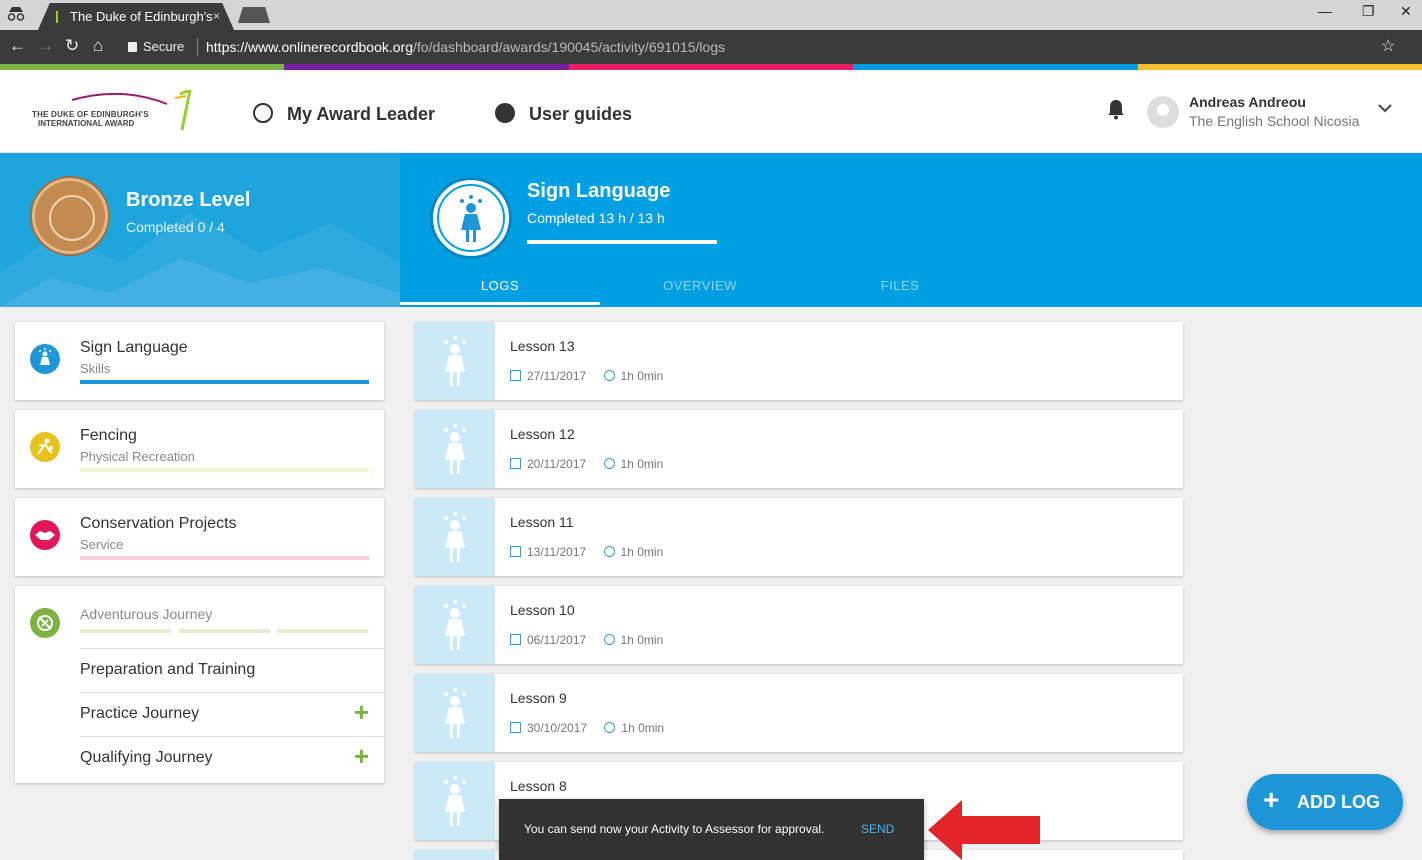  Describe the element at coordinates (199, 537) in the screenshot. I see `sidebar-item-conservation-projects: Conservation Projects Service` at that location.